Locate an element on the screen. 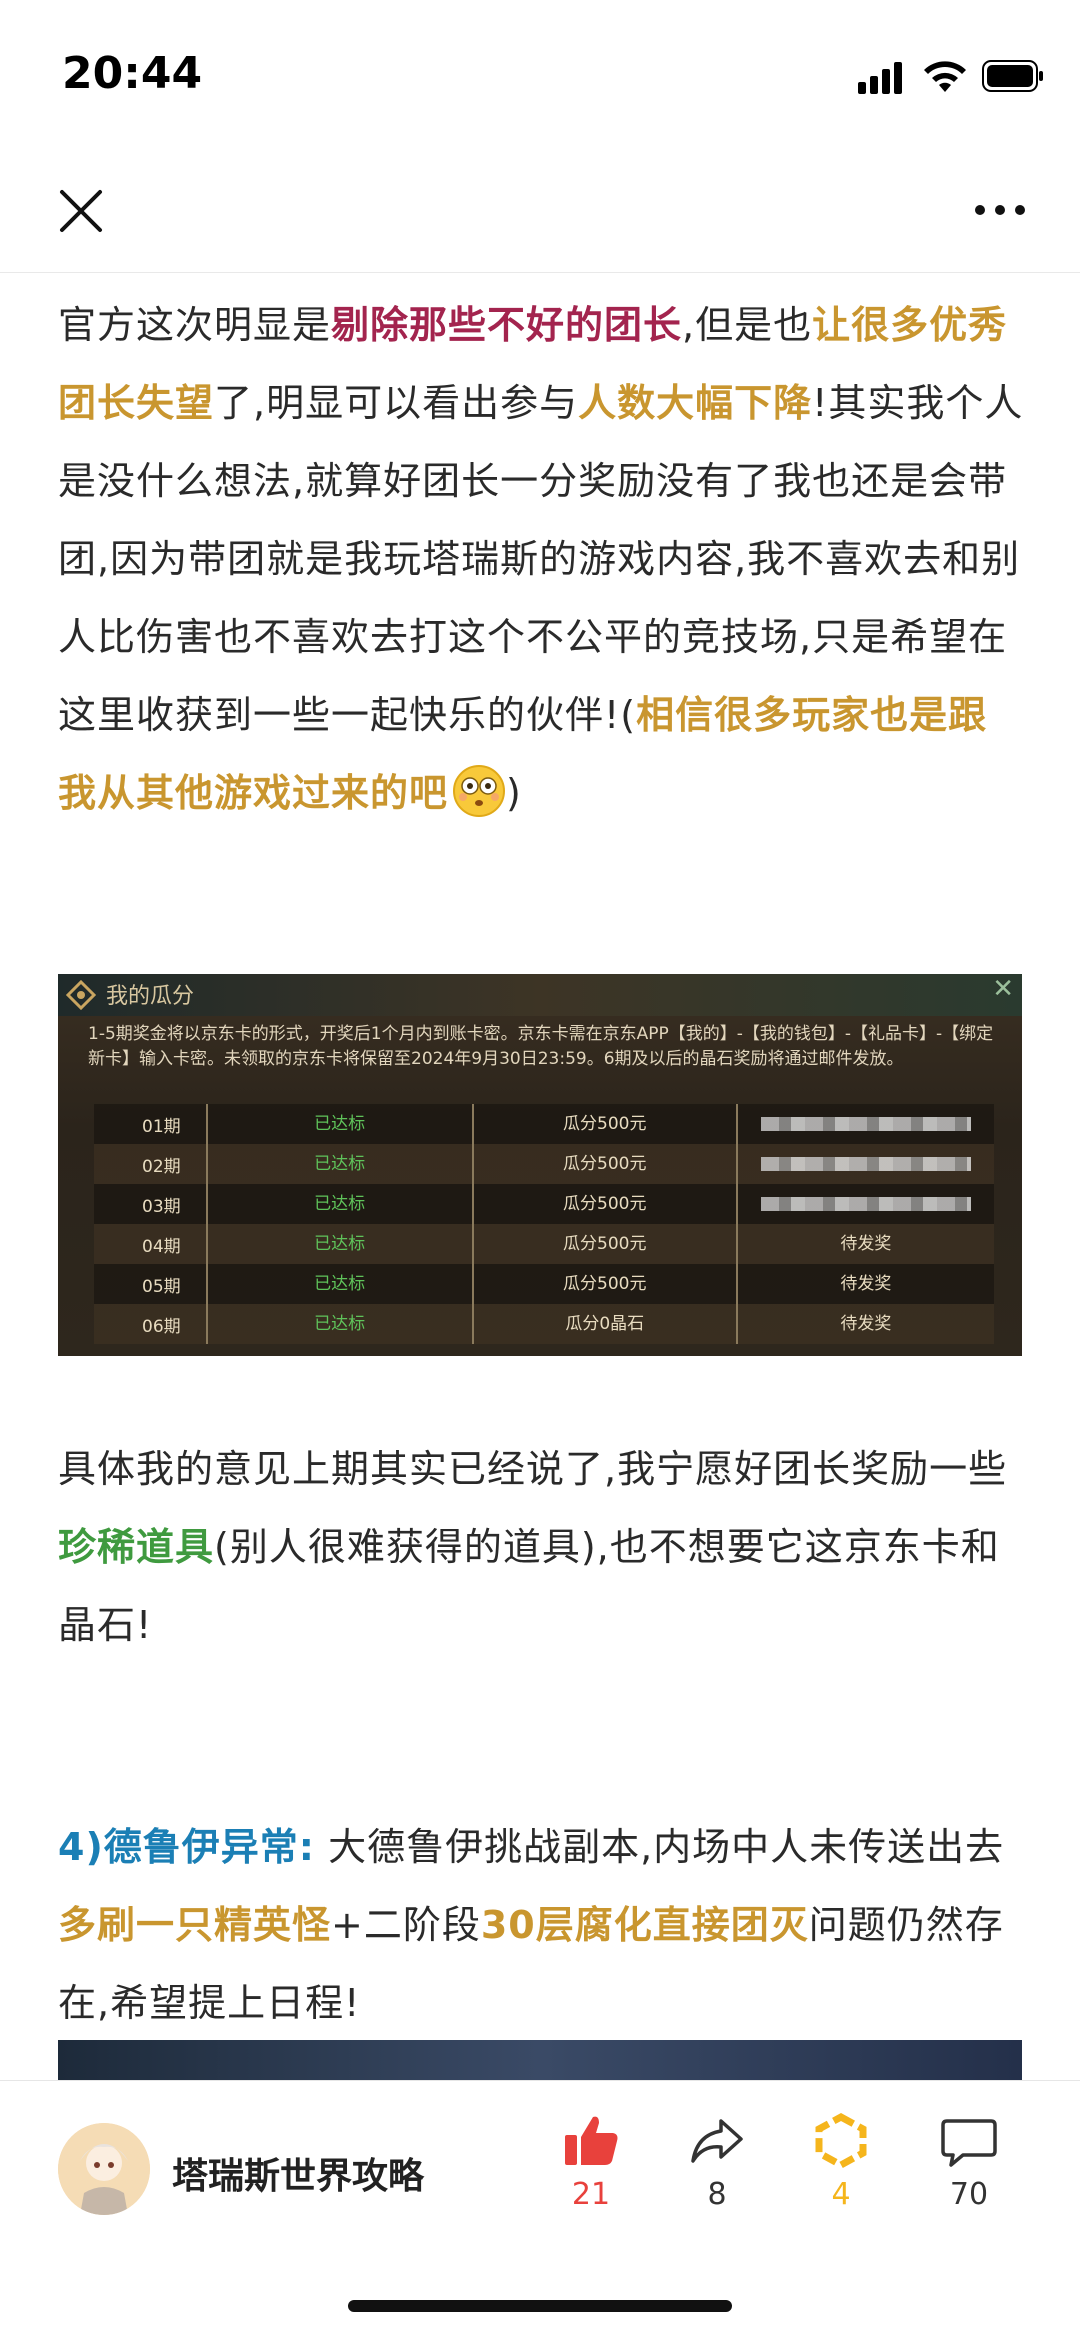  author-avatar is located at coordinates (104, 2169).